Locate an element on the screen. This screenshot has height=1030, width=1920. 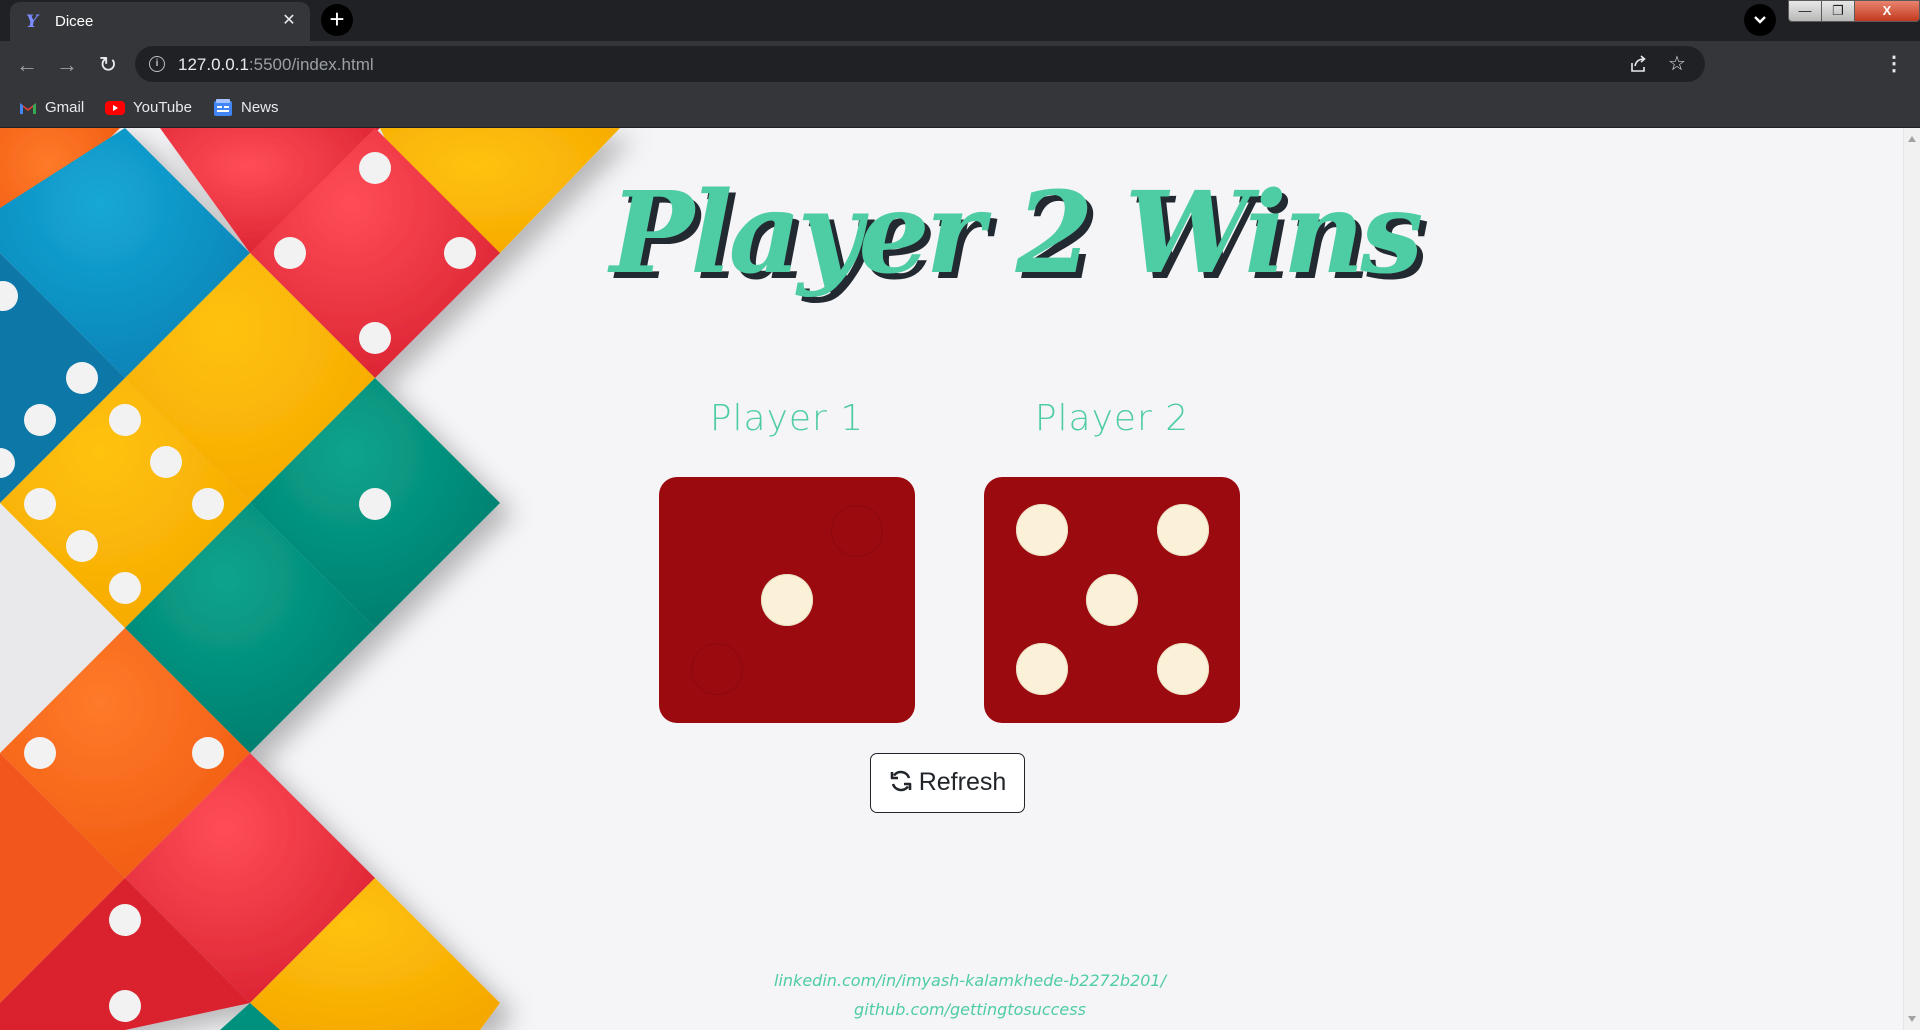
github-link: github.com/gettingtosuccess is located at coordinates (970, 1009).